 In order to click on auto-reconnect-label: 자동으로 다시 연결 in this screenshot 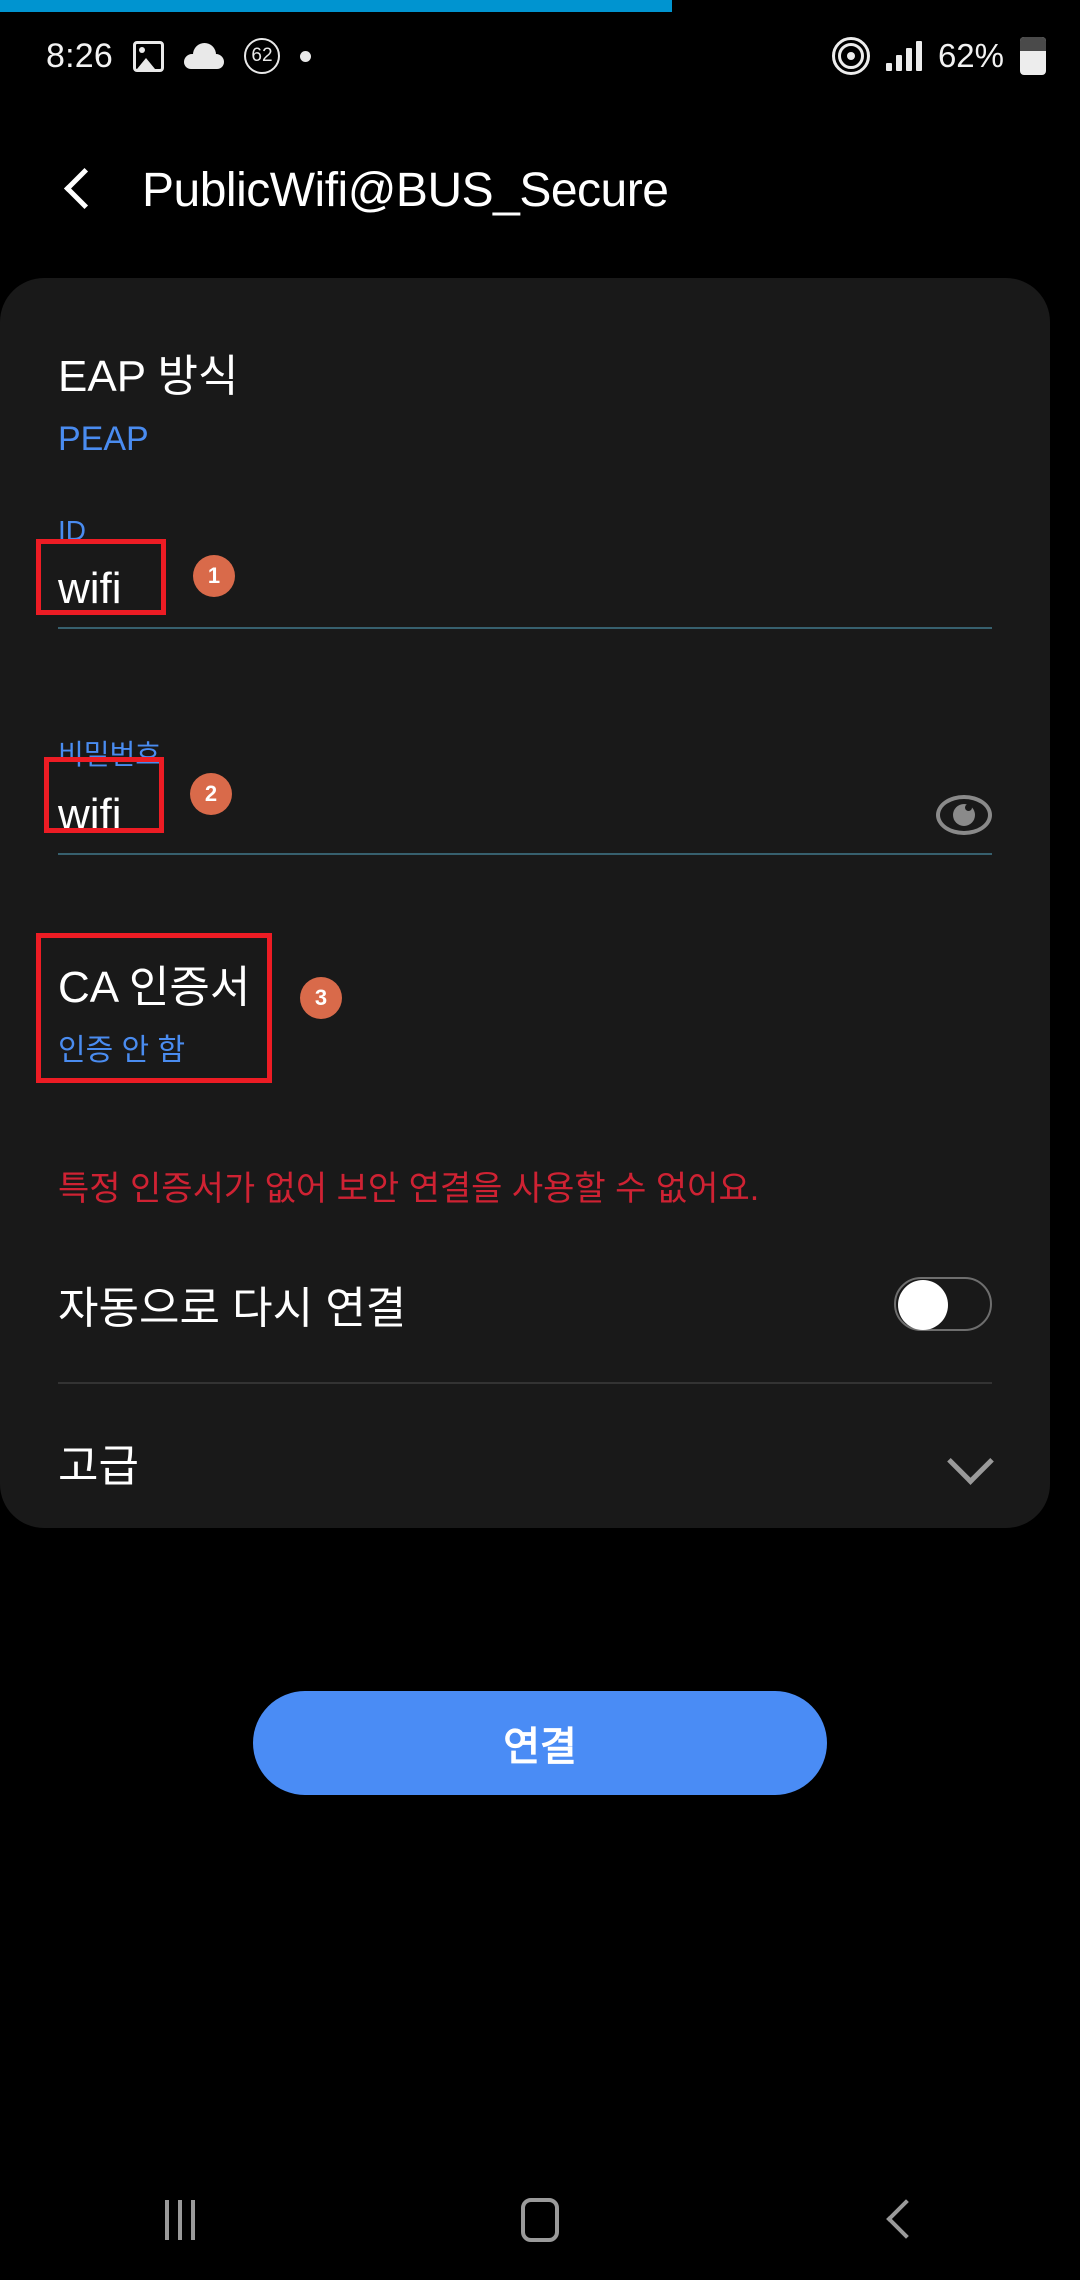, I will do `click(232, 1308)`.